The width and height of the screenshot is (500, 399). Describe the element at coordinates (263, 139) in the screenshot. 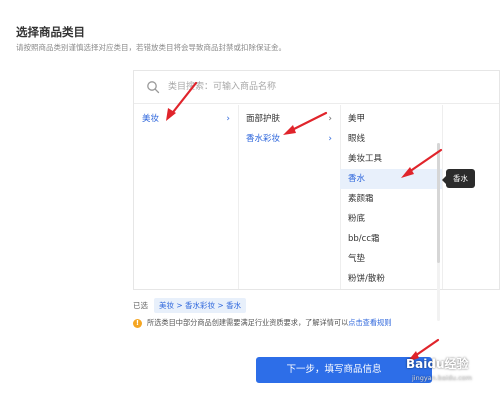

I see `category-item-label: 香水彩妆` at that location.